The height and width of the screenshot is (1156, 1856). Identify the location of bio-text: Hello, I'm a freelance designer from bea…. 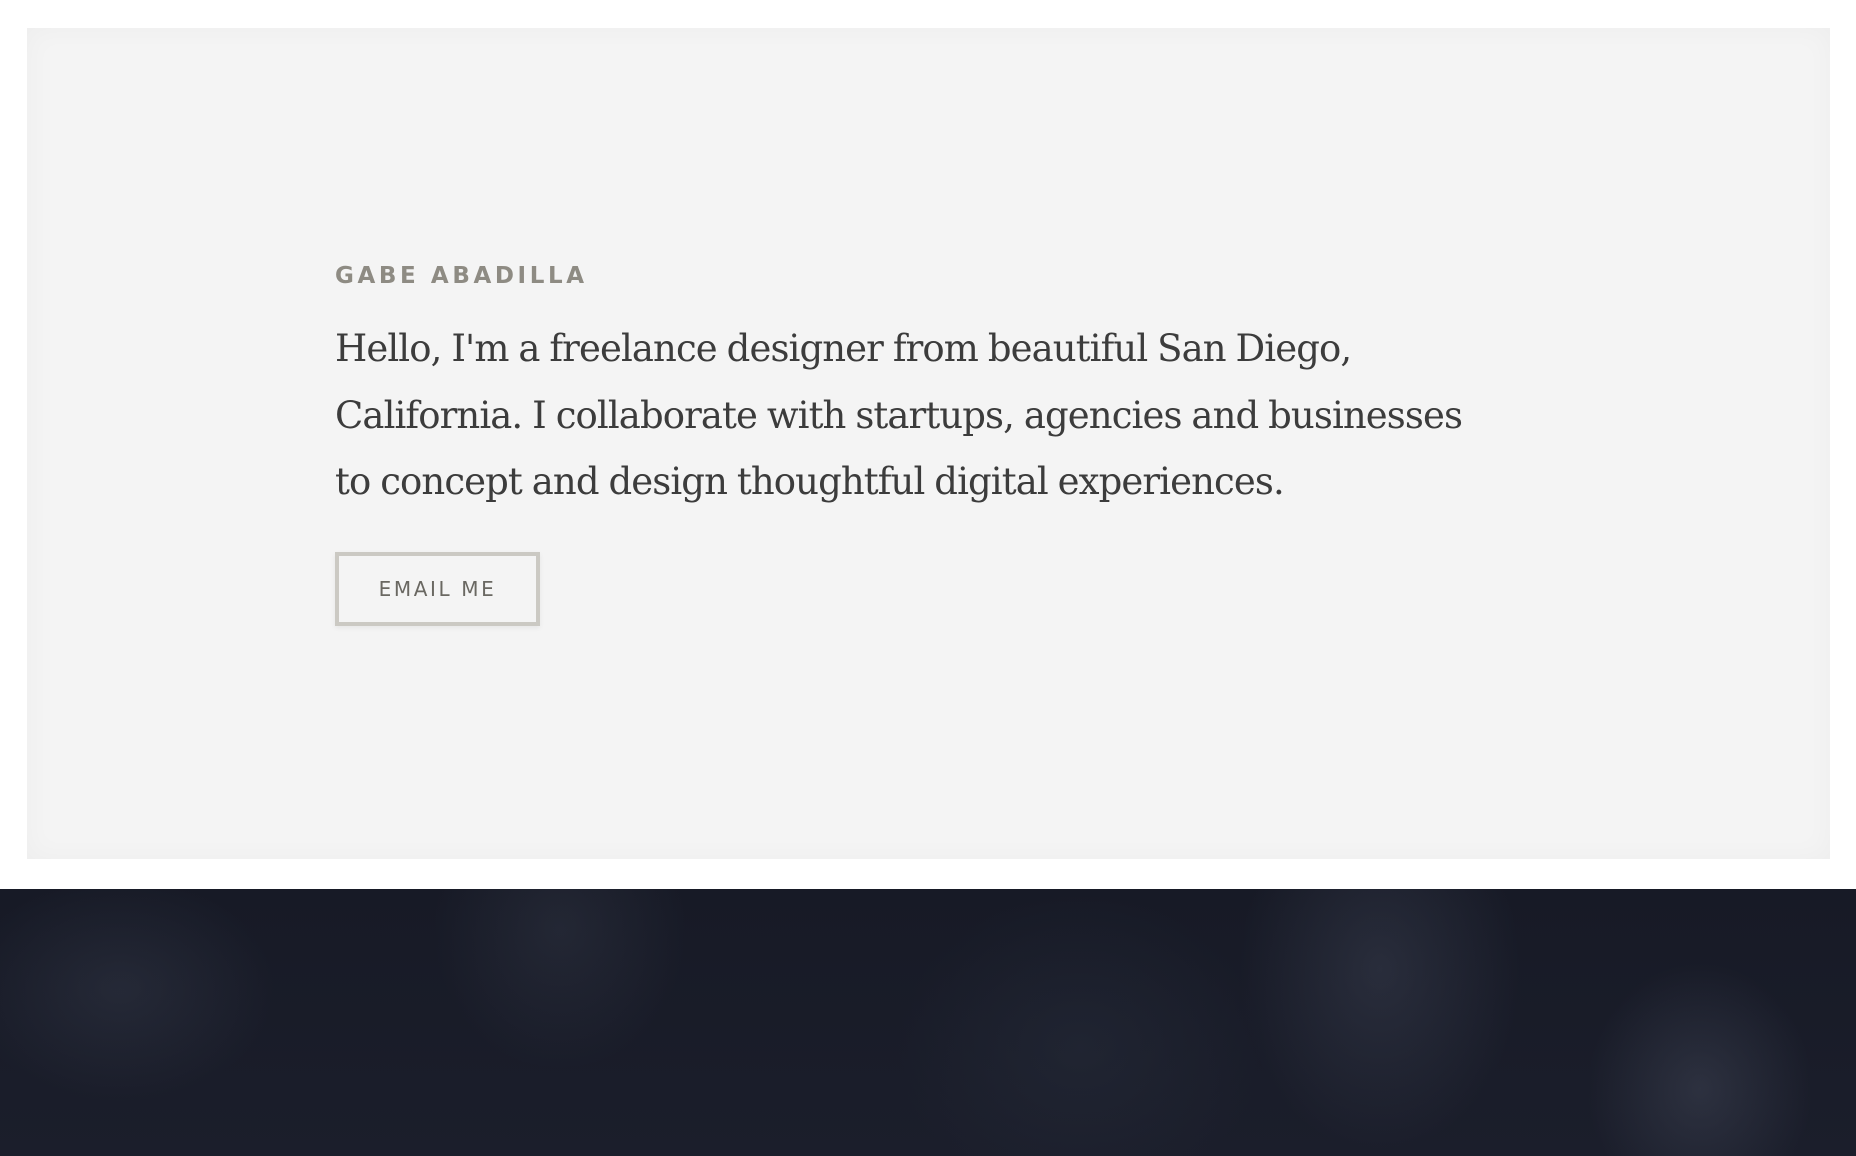
(899, 415).